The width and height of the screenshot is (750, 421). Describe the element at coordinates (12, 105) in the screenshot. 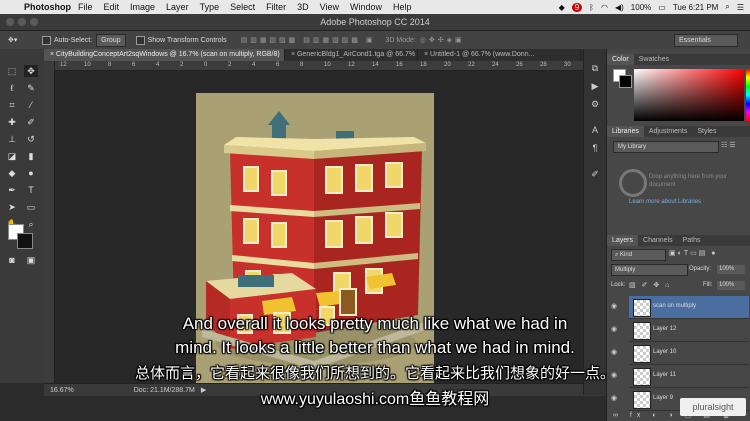

I see `crop-tool-icon: ⌗` at that location.